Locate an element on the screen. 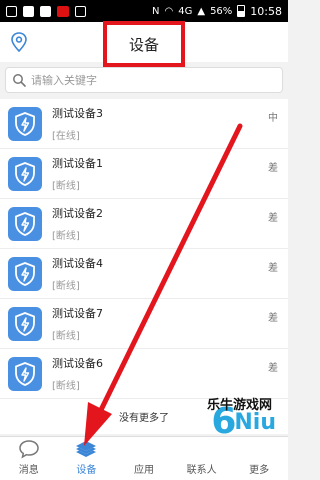 The width and height of the screenshot is (320, 480). tab-label: 消息 is located at coordinates (28, 470).